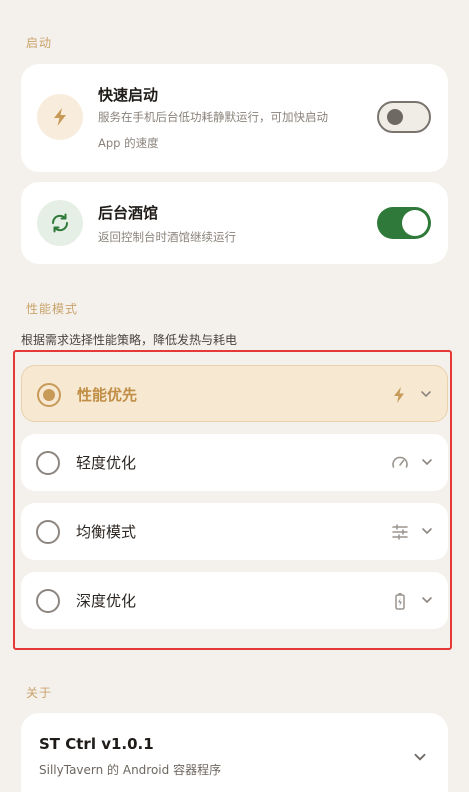 The height and width of the screenshot is (792, 469). Describe the element at coordinates (130, 770) in the screenshot. I see `about-desc: SillyTavern 的 Android 容器程序` at that location.